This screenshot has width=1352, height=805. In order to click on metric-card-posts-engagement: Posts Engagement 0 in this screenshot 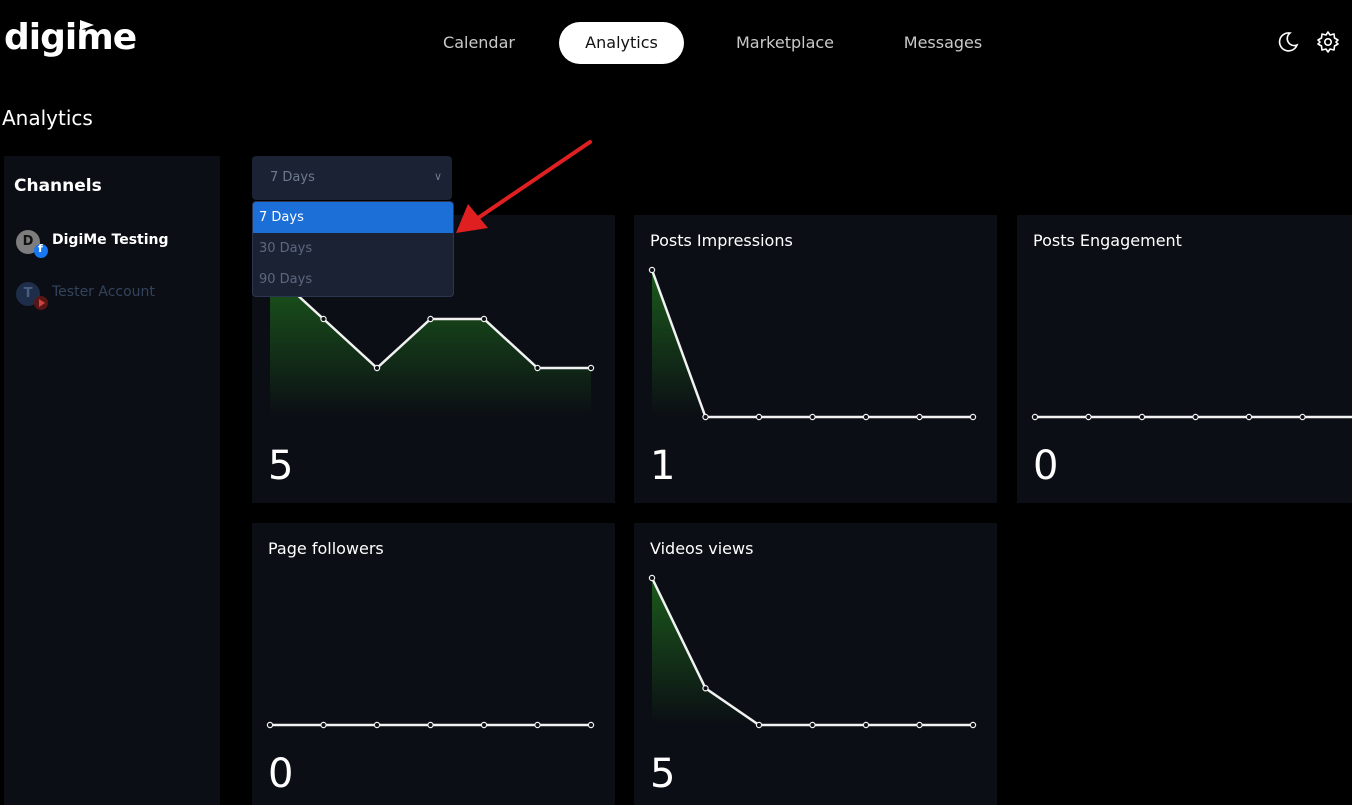, I will do `click(1184, 359)`.